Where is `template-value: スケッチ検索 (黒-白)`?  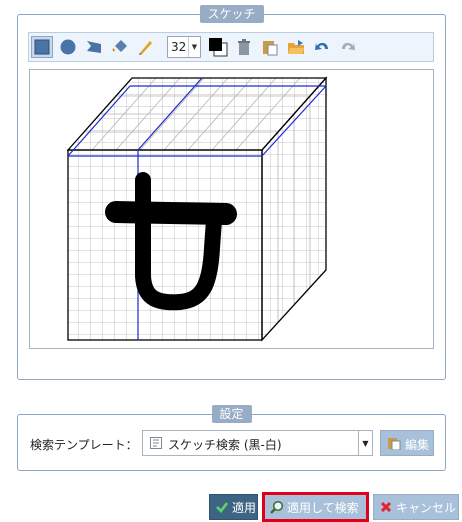
template-value: スケッチ検索 (黒-白) is located at coordinates (225, 445).